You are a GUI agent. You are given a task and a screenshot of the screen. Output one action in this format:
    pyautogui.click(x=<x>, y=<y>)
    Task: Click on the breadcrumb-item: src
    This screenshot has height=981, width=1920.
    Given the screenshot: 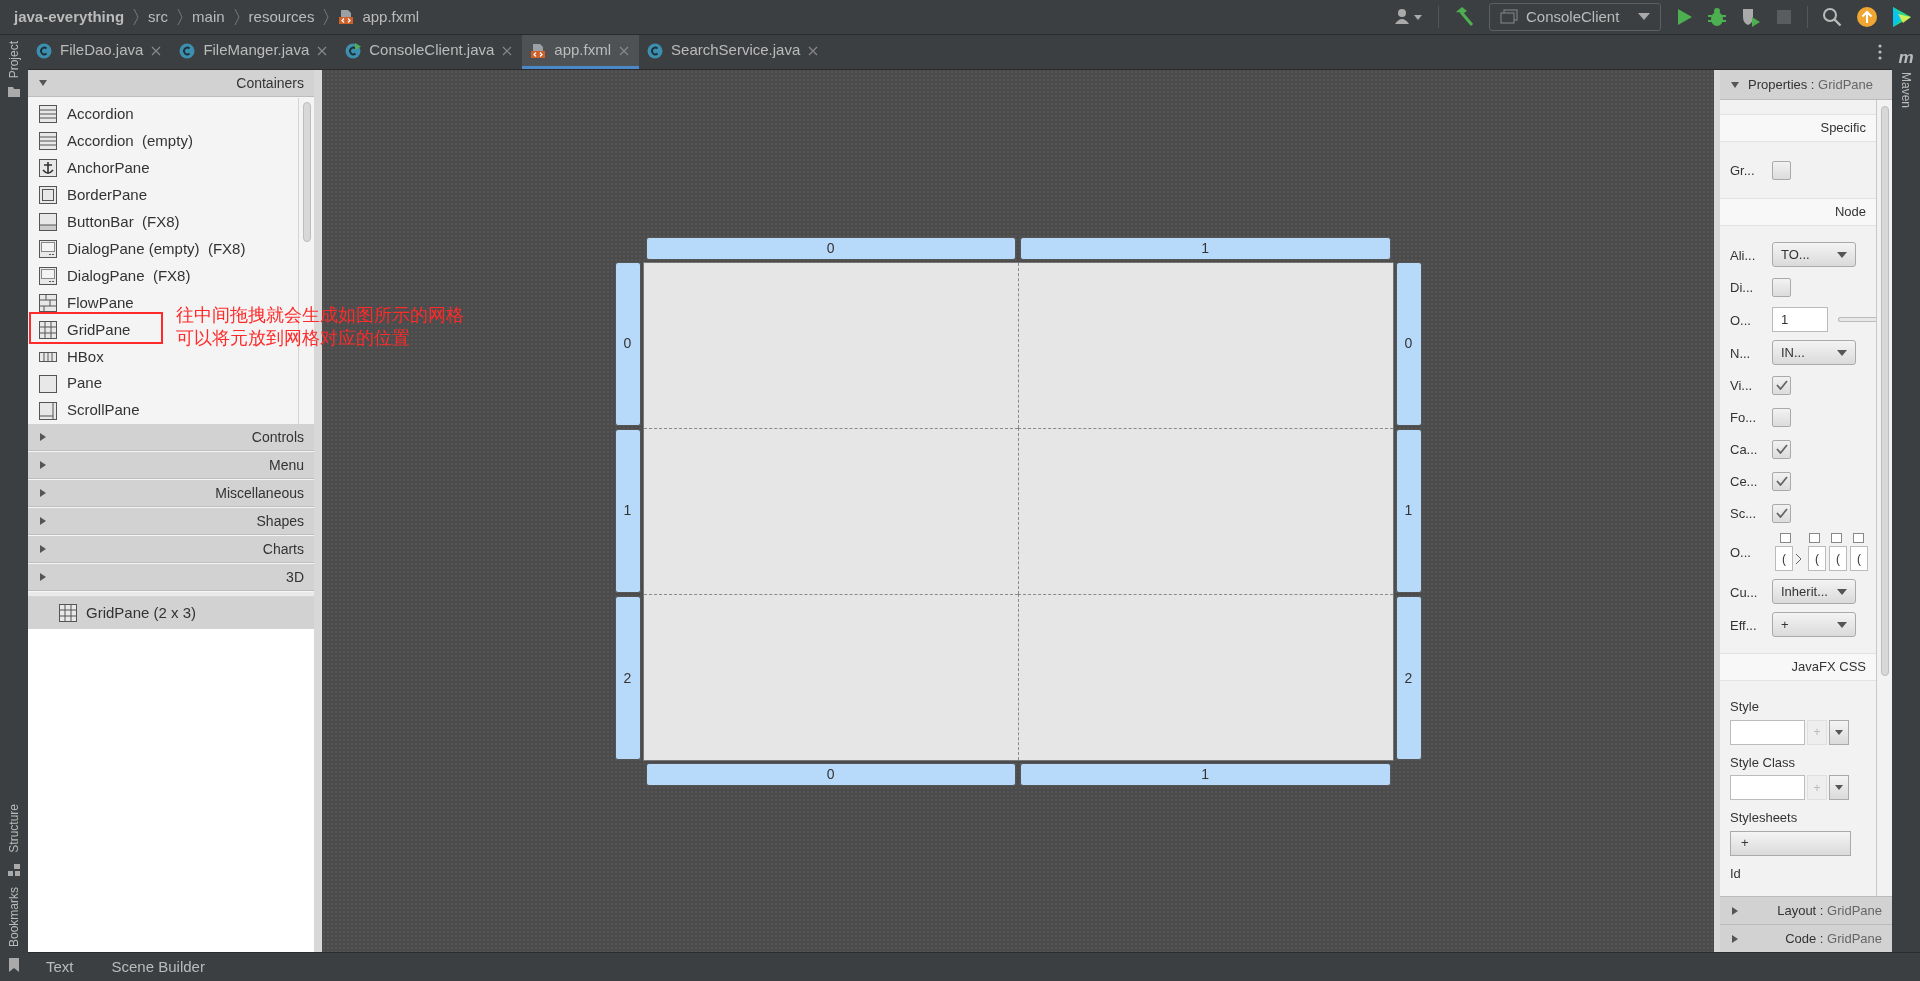 What is the action you would take?
    pyautogui.click(x=158, y=17)
    